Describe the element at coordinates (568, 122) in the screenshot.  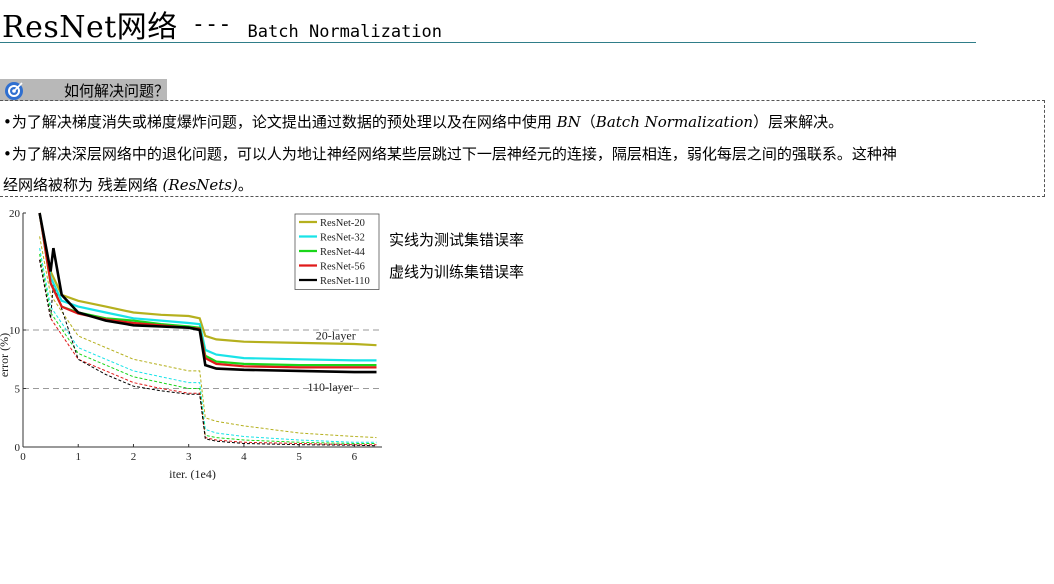
I see `term-bn: BN` at that location.